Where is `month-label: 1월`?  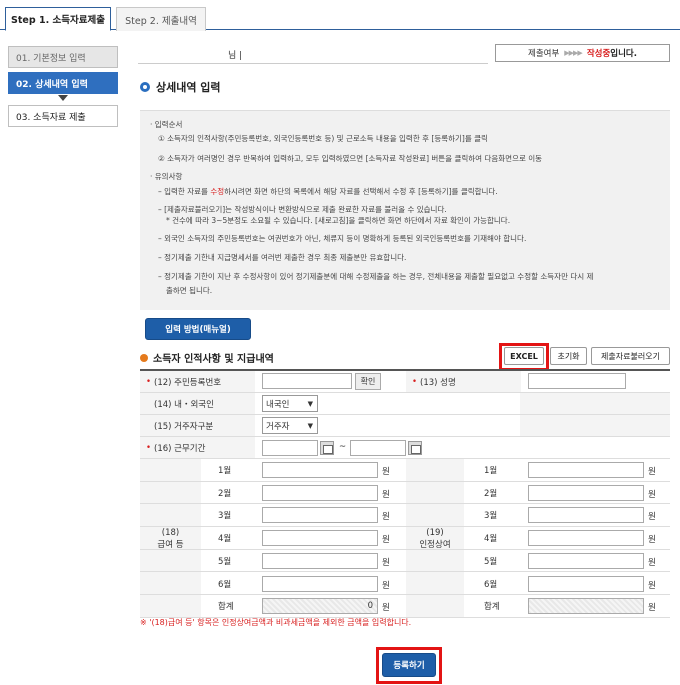
month-label: 1월 is located at coordinates (491, 471).